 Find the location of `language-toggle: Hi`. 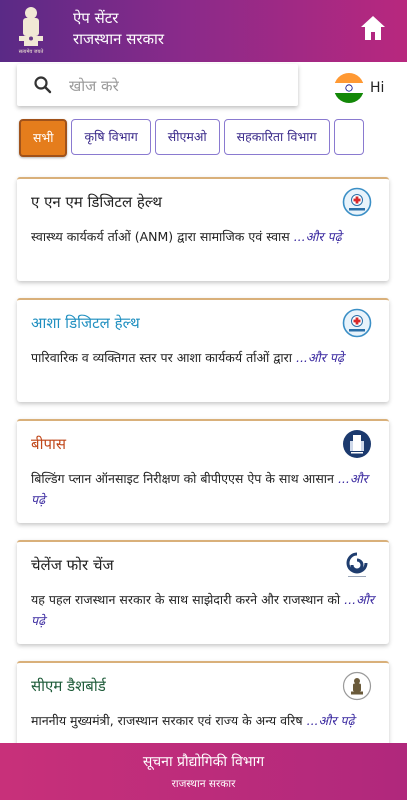

language-toggle: Hi is located at coordinates (377, 88).